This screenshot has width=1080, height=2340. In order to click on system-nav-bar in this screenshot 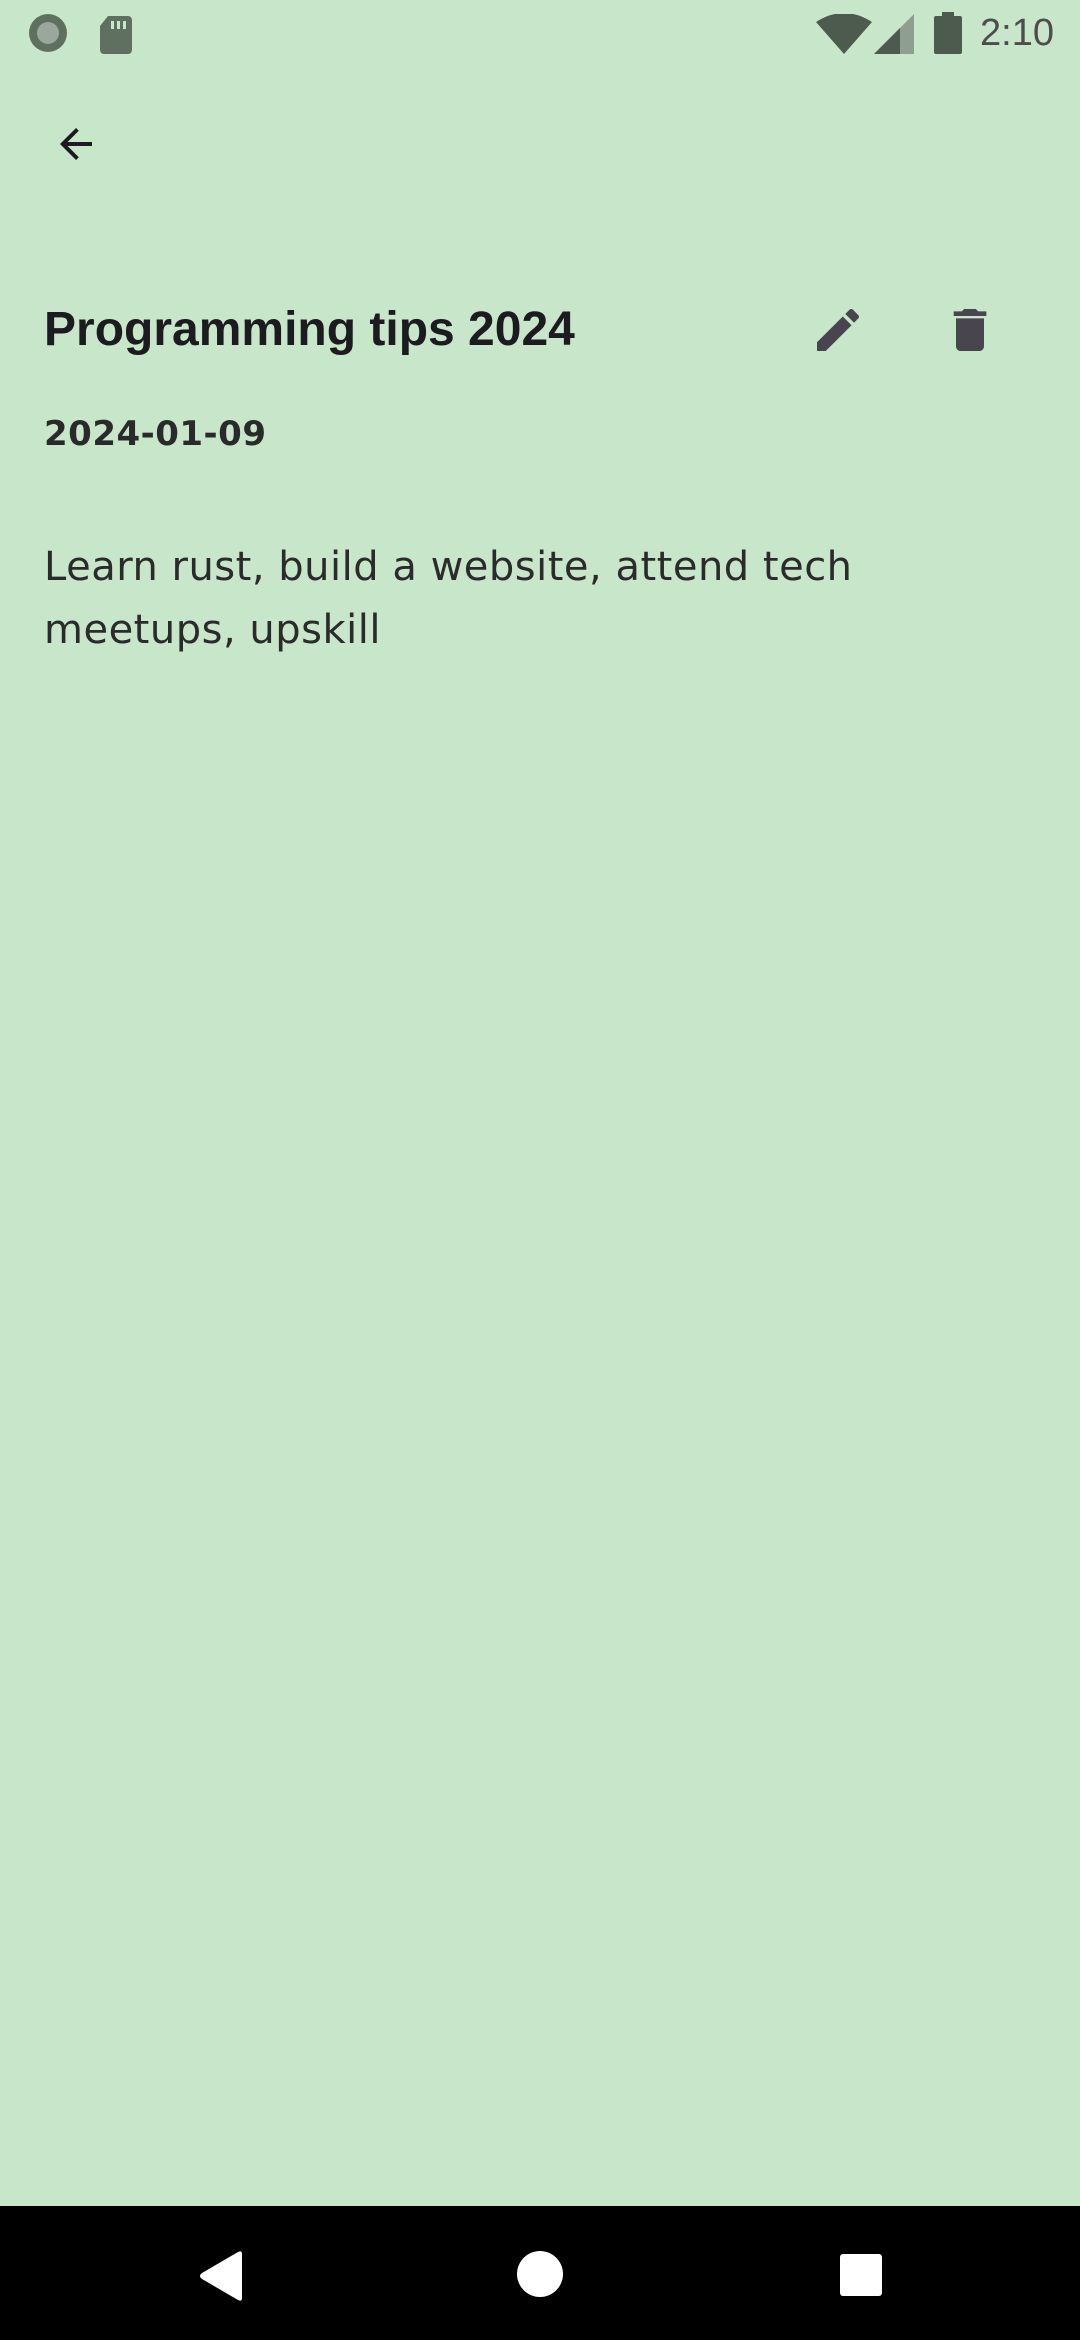, I will do `click(540, 2273)`.